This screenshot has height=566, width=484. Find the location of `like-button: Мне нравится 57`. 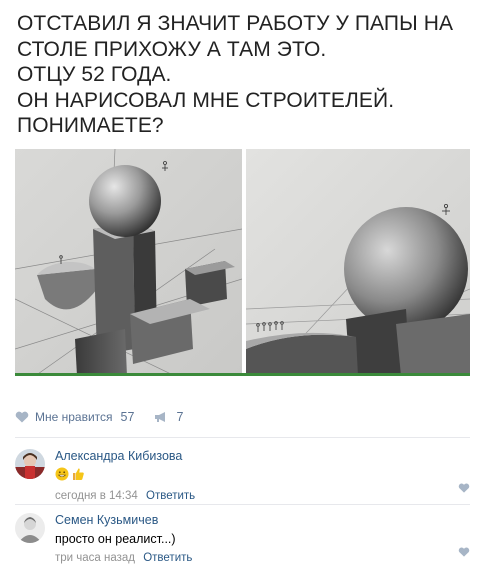

like-button: Мне нравится 57 is located at coordinates (74, 417).